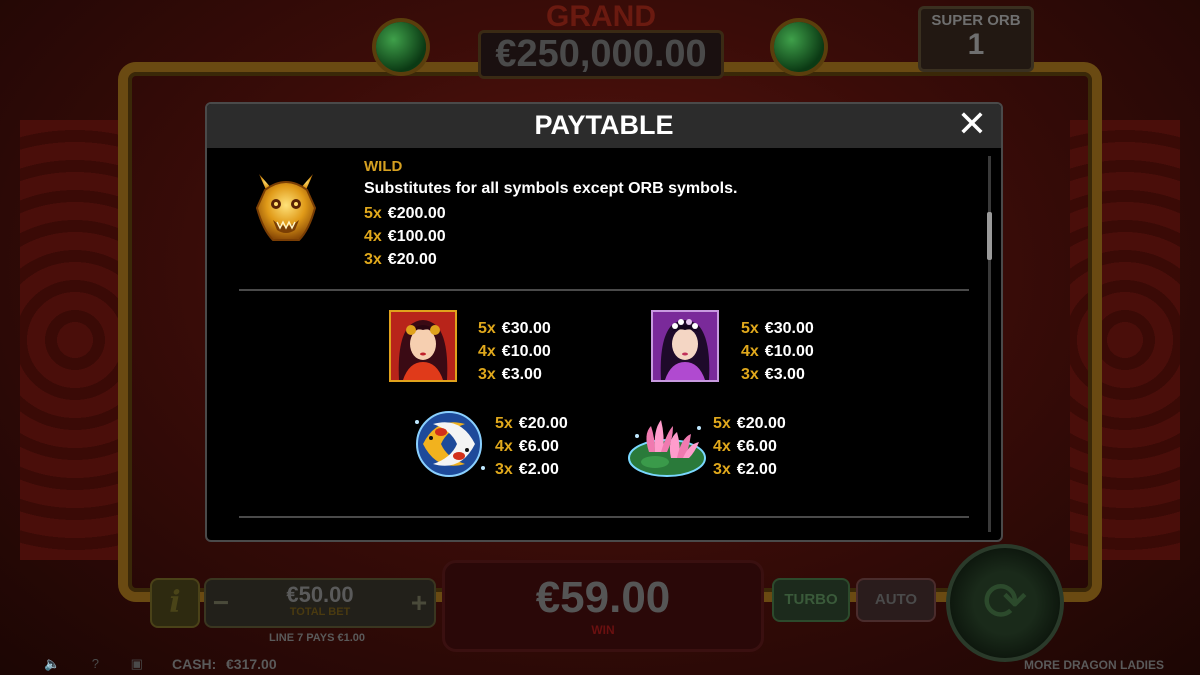 This screenshot has height=675, width=1200. I want to click on pay-amount: €100.00, so click(416, 236).